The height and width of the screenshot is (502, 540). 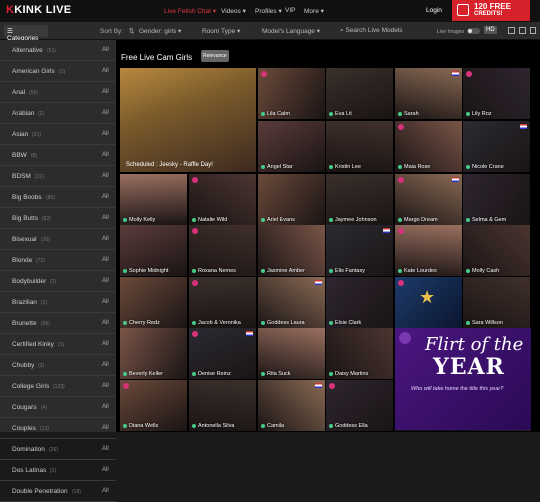 What do you see at coordinates (511, 30) in the screenshot?
I see `grid-large-icon` at bounding box center [511, 30].